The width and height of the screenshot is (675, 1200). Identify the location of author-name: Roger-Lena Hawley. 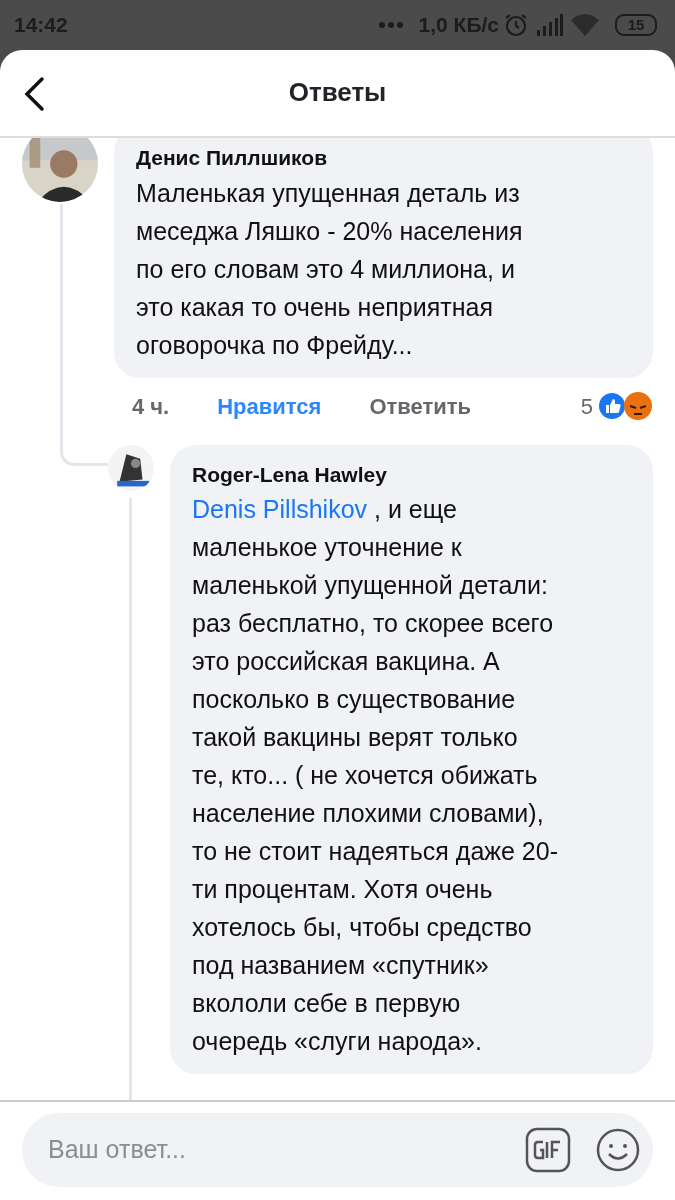
(411, 474).